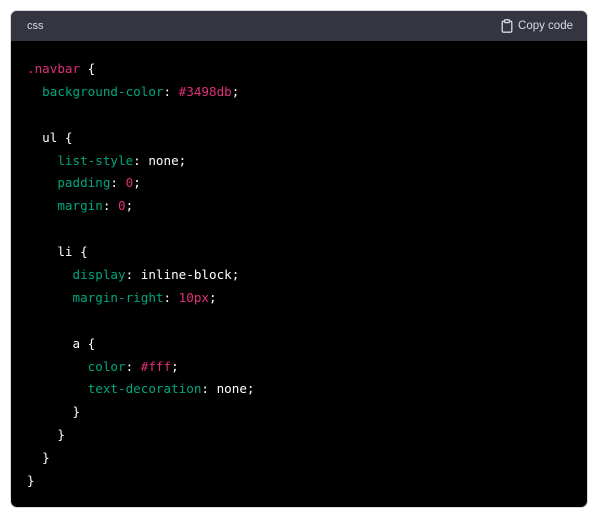 Image resolution: width=596 pixels, height=515 pixels. I want to click on code-token: margin-right, so click(118, 297).